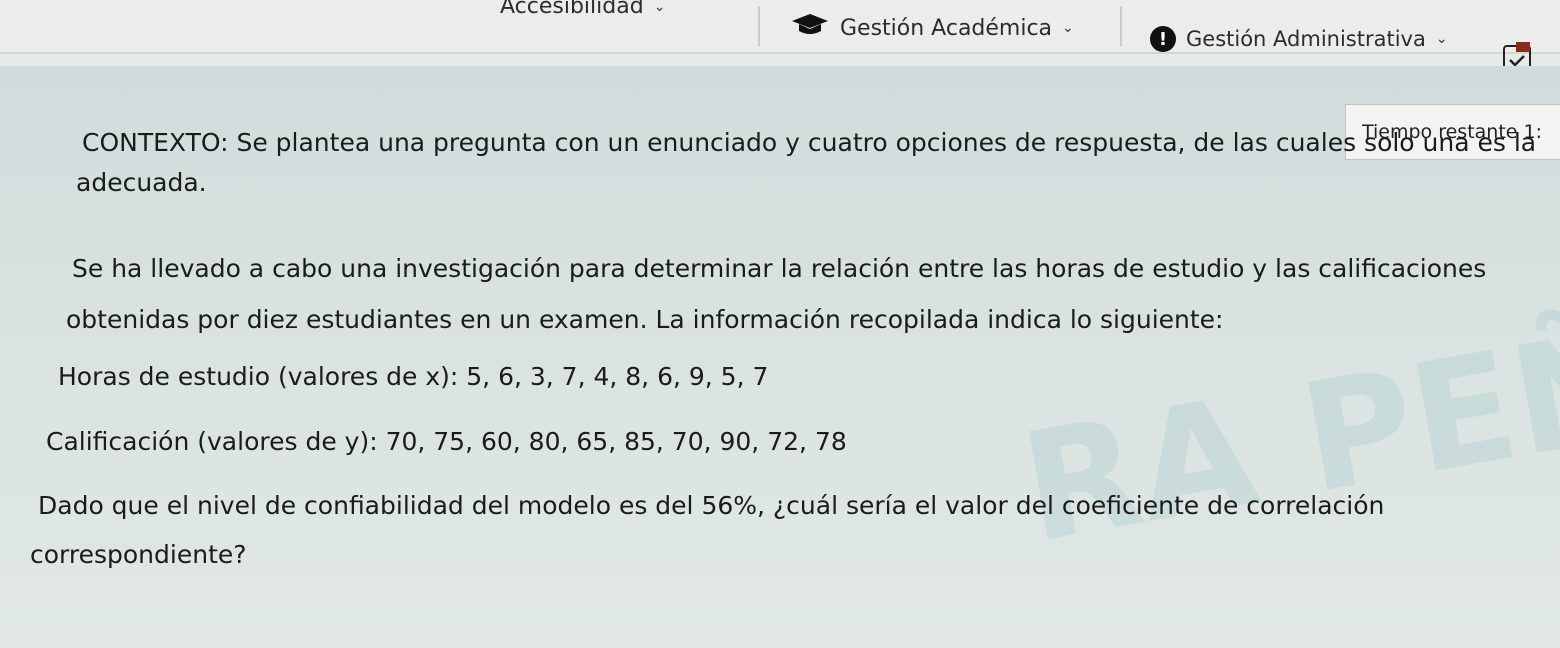 Image resolution: width=1560 pixels, height=648 pixels. What do you see at coordinates (810, 28) in the screenshot?
I see `graduation-cap-icon` at bounding box center [810, 28].